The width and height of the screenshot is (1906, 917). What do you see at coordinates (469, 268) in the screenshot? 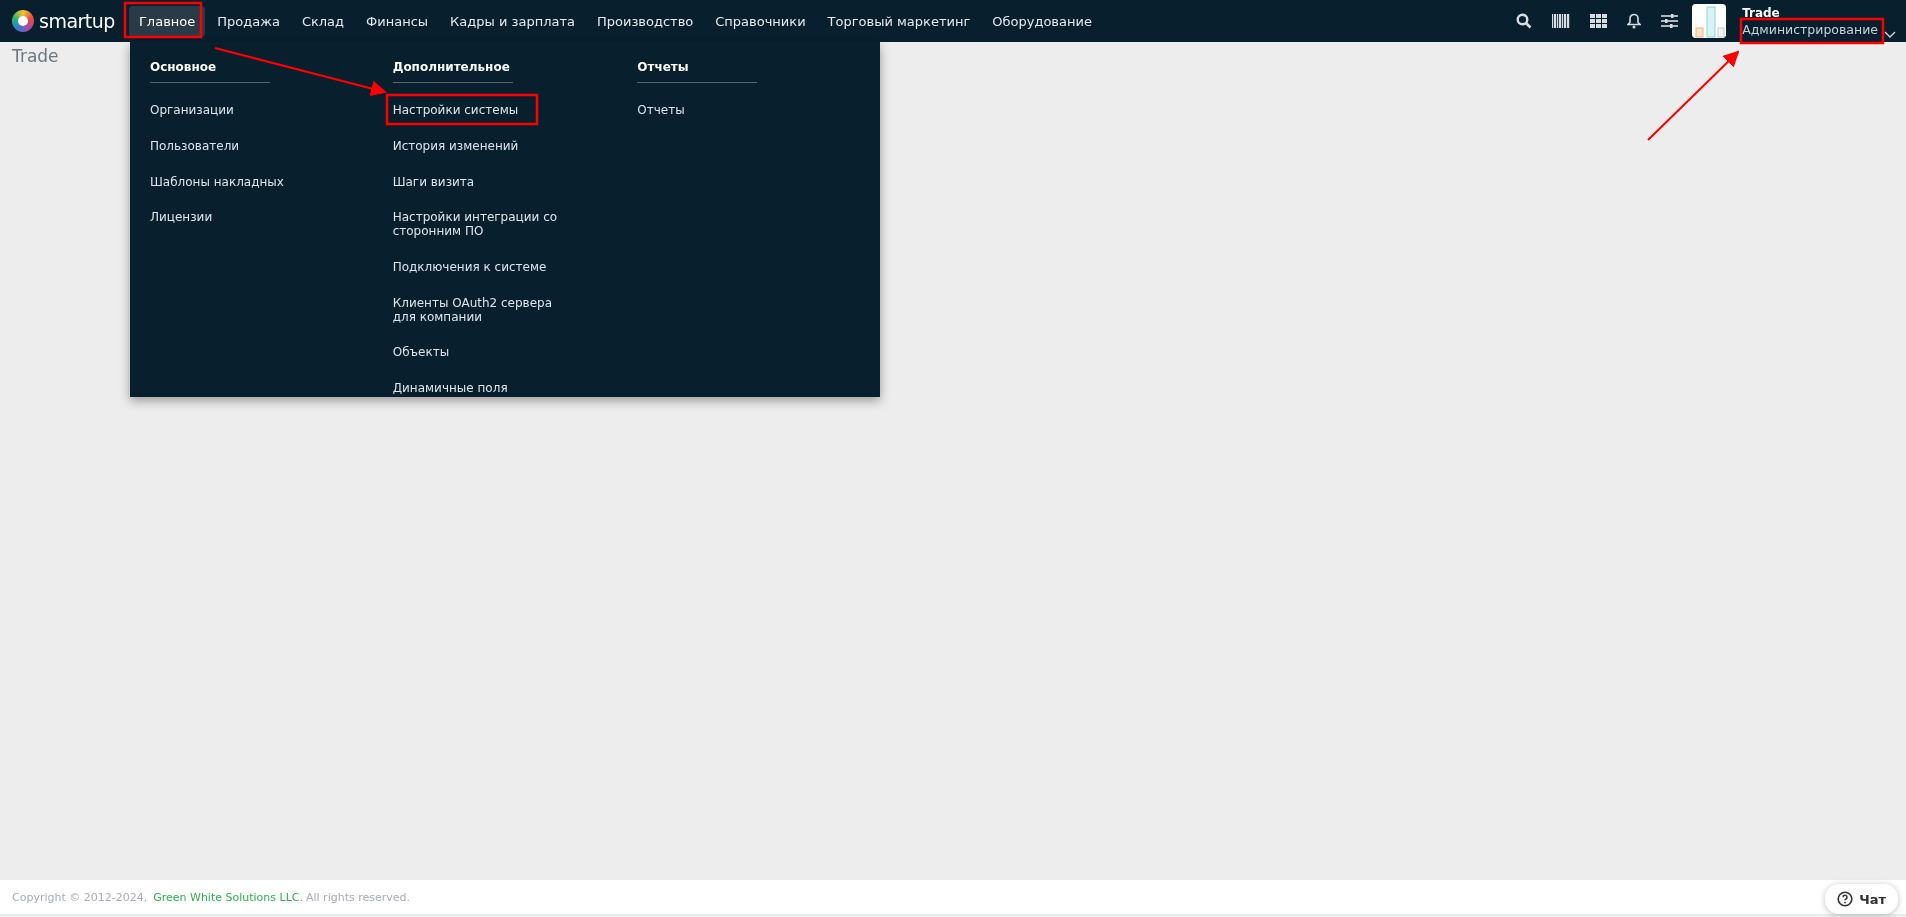
I see `menu-item: Подключения к системе` at bounding box center [469, 268].